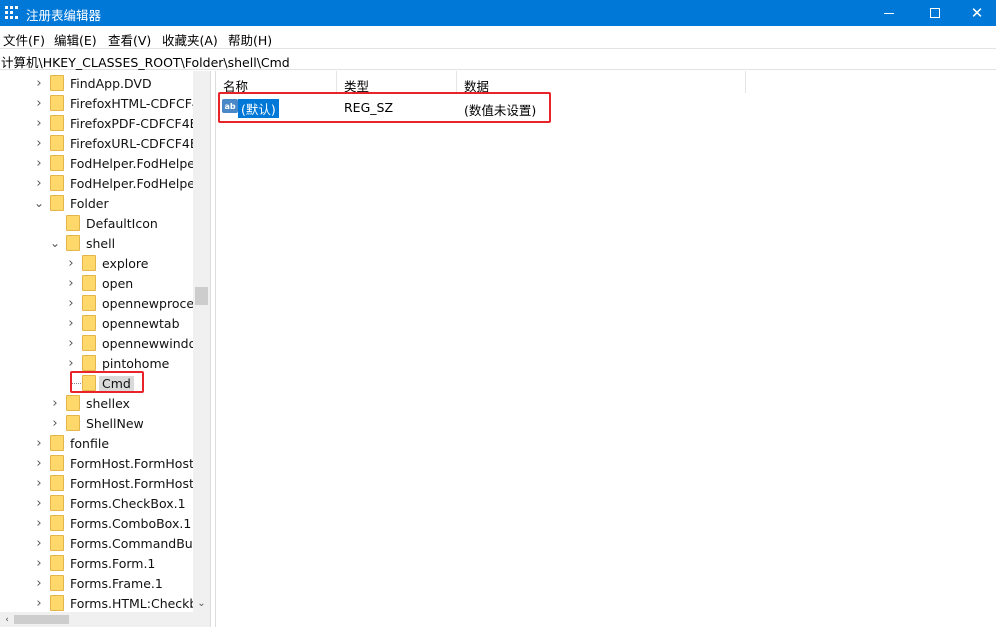 The width and height of the screenshot is (996, 627). I want to click on column-header-name: 名称, so click(276, 82).